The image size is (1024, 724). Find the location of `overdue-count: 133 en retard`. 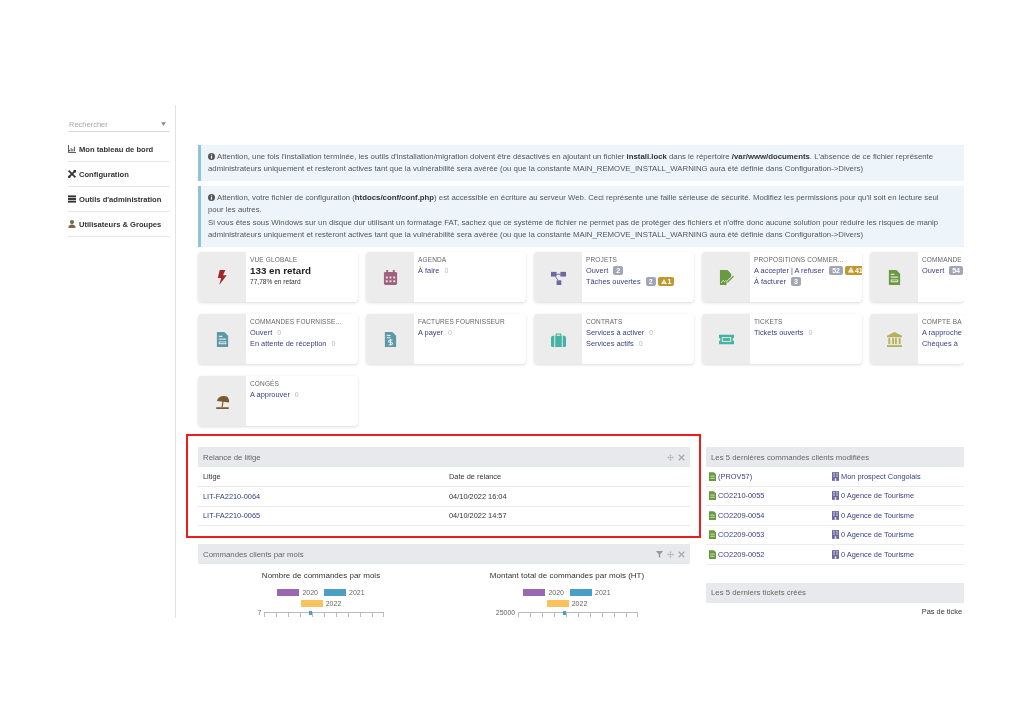

overdue-count: 133 en retard is located at coordinates (280, 271).